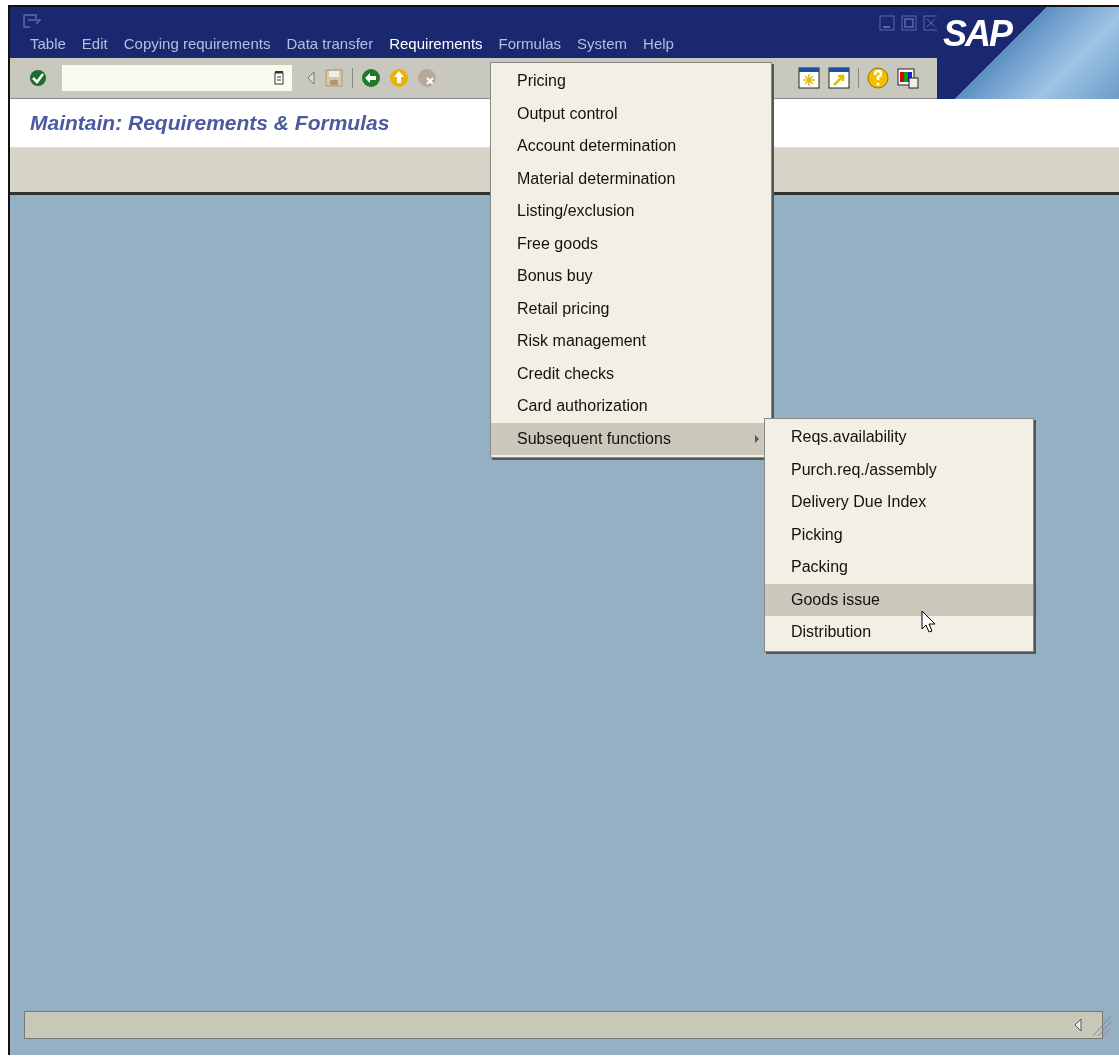 The image size is (1119, 1057). Describe the element at coordinates (899, 469) in the screenshot. I see `menu-option: Purch.req./assembly` at that location.